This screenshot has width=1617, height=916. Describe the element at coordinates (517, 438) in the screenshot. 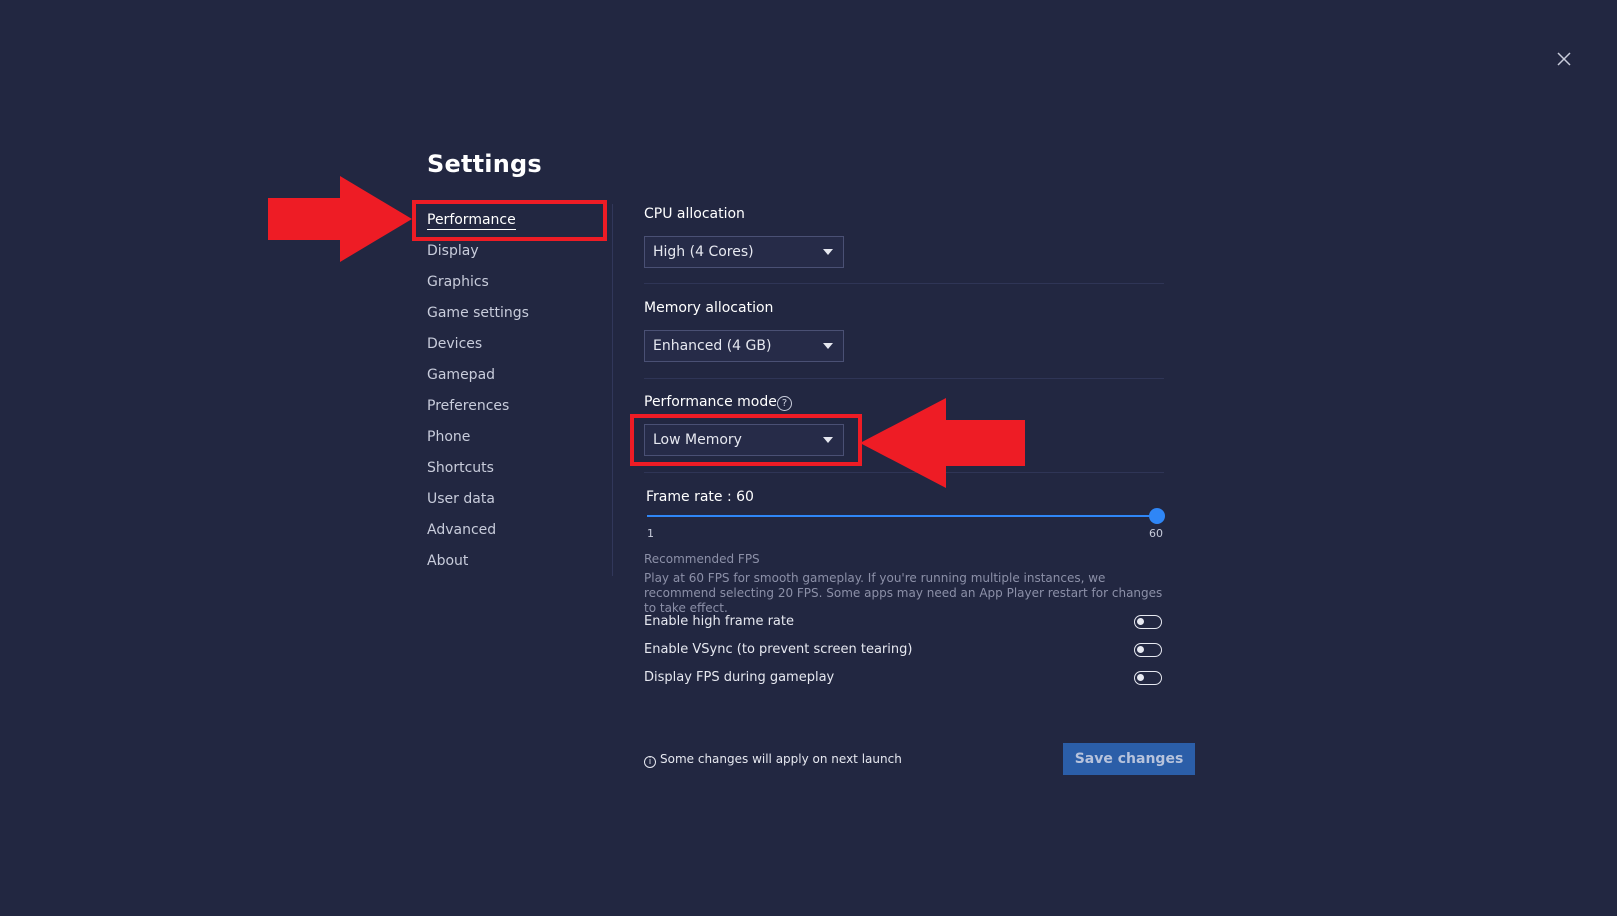

I see `sidebar-item-phone: Phone` at that location.